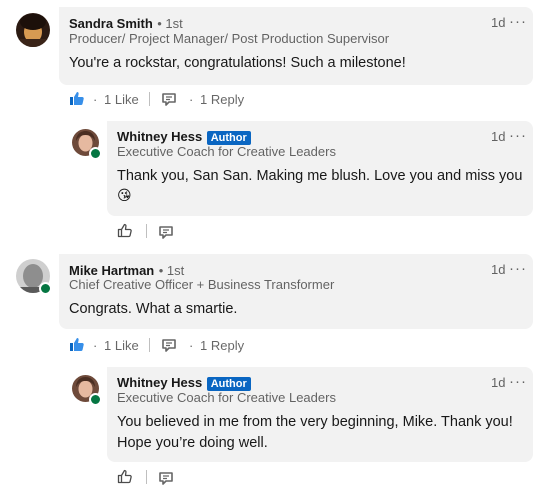 Image resolution: width=547 pixels, height=494 pixels. Describe the element at coordinates (192, 443) in the screenshot. I see `reply-text-line-2: Hope you’re doing well.` at that location.